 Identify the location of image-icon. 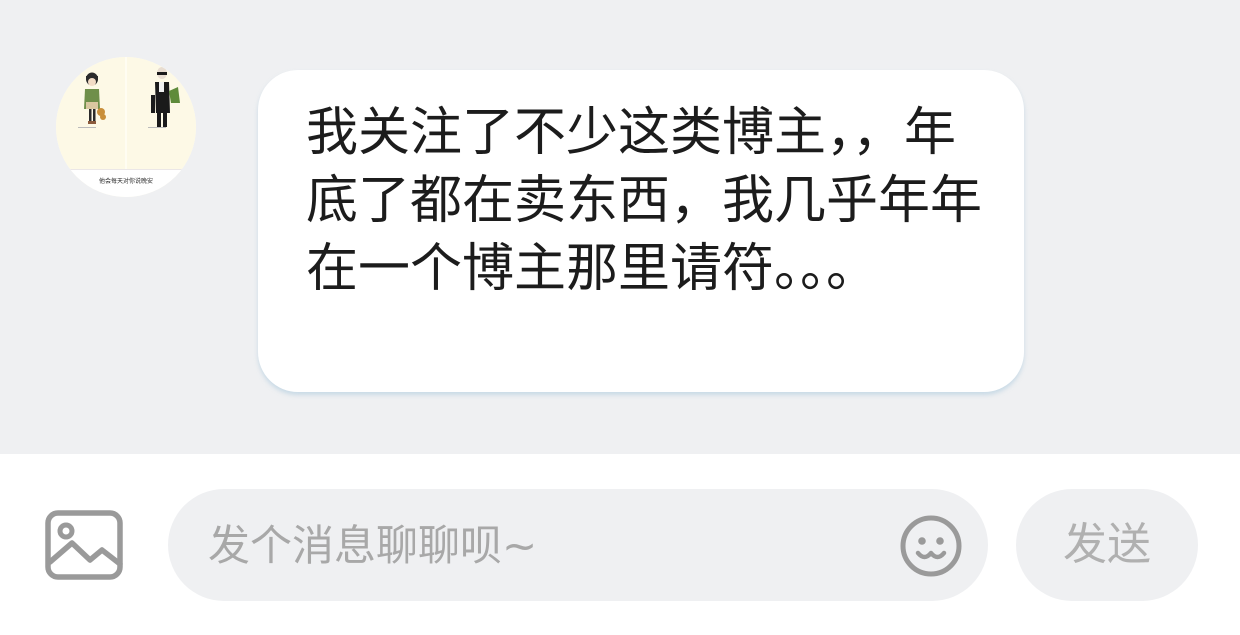
(84, 545).